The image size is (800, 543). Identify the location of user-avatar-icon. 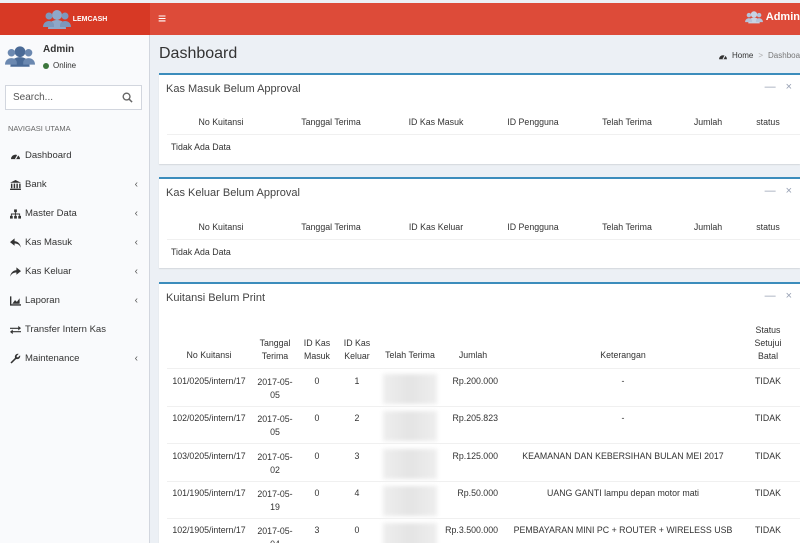
(20, 56).